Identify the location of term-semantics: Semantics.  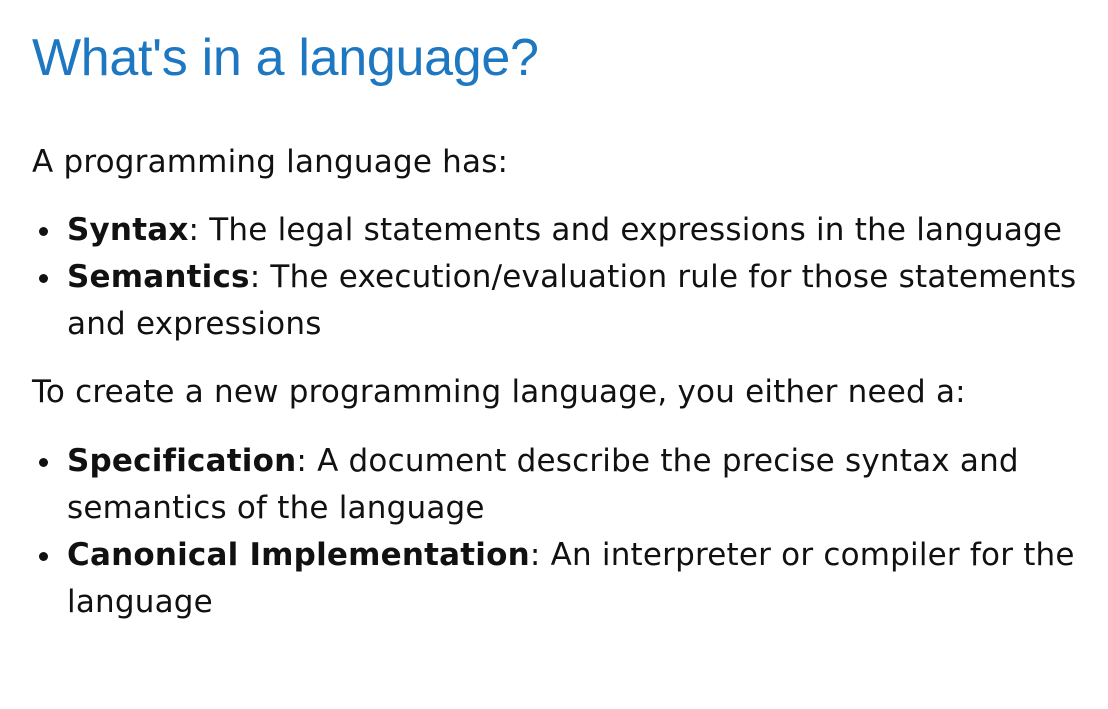
(158, 277).